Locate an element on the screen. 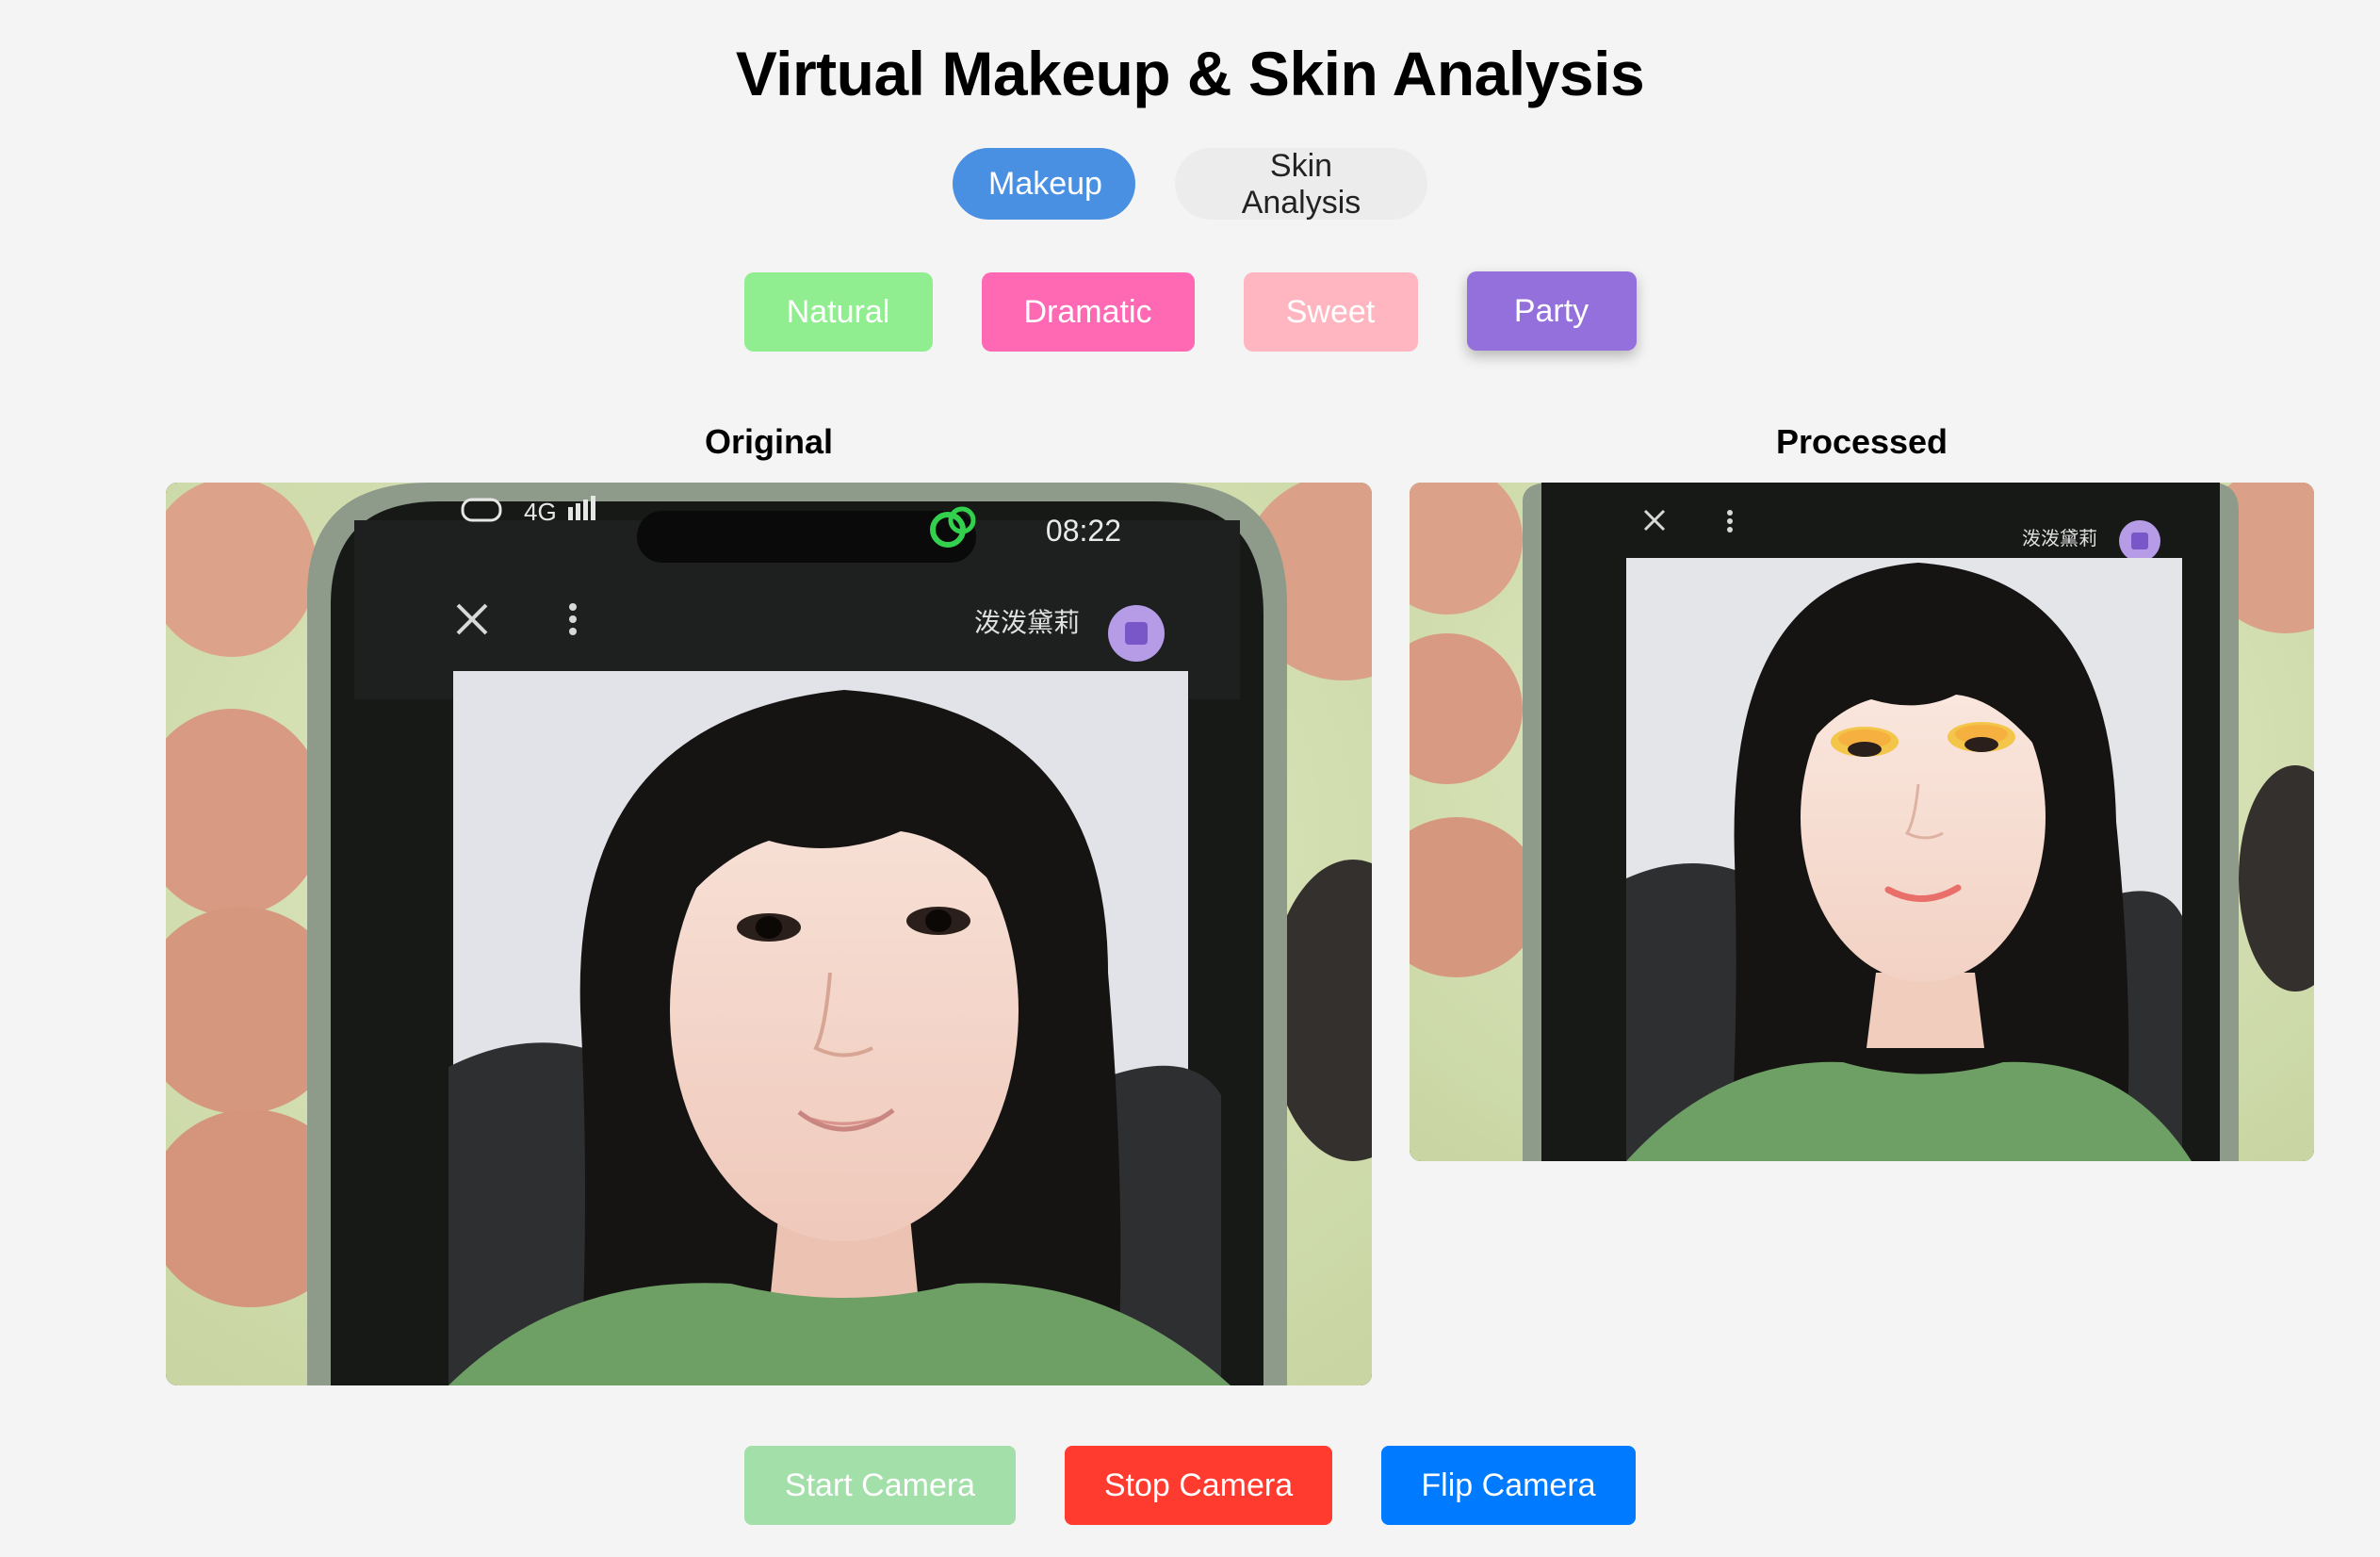 This screenshot has width=2380, height=1557. mode-tabs: Makeup Skin Analysis is located at coordinates (1190, 185).